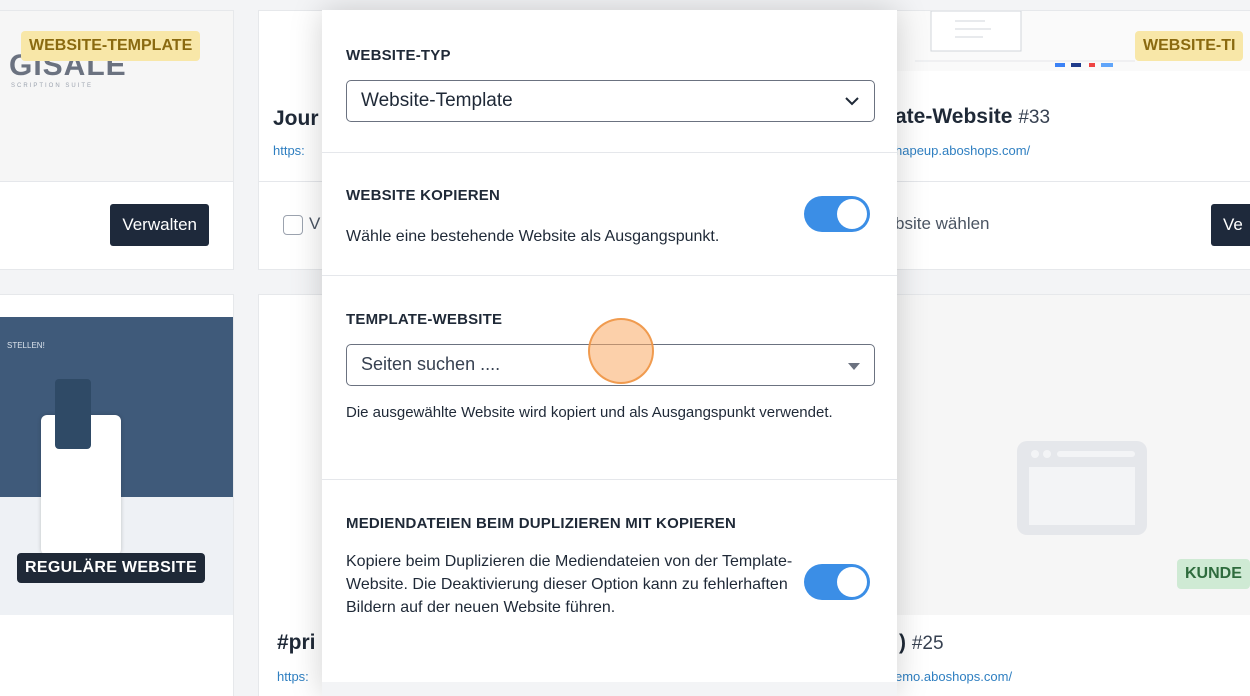 The image size is (1250, 696). I want to click on click-indicator, so click(621, 351).